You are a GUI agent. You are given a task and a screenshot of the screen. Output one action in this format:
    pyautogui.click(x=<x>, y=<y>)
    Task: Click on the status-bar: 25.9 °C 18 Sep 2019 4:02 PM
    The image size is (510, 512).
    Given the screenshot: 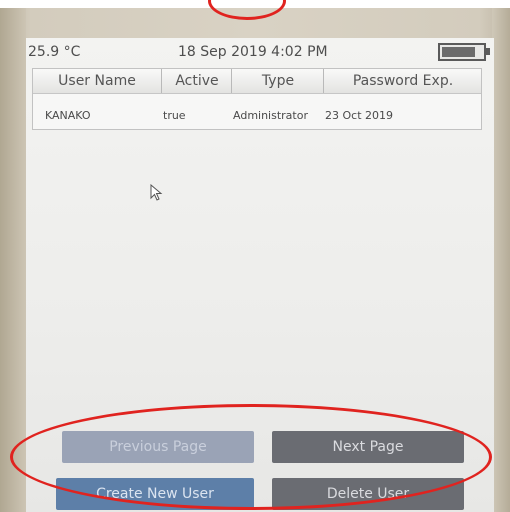 What is the action you would take?
    pyautogui.click(x=260, y=51)
    